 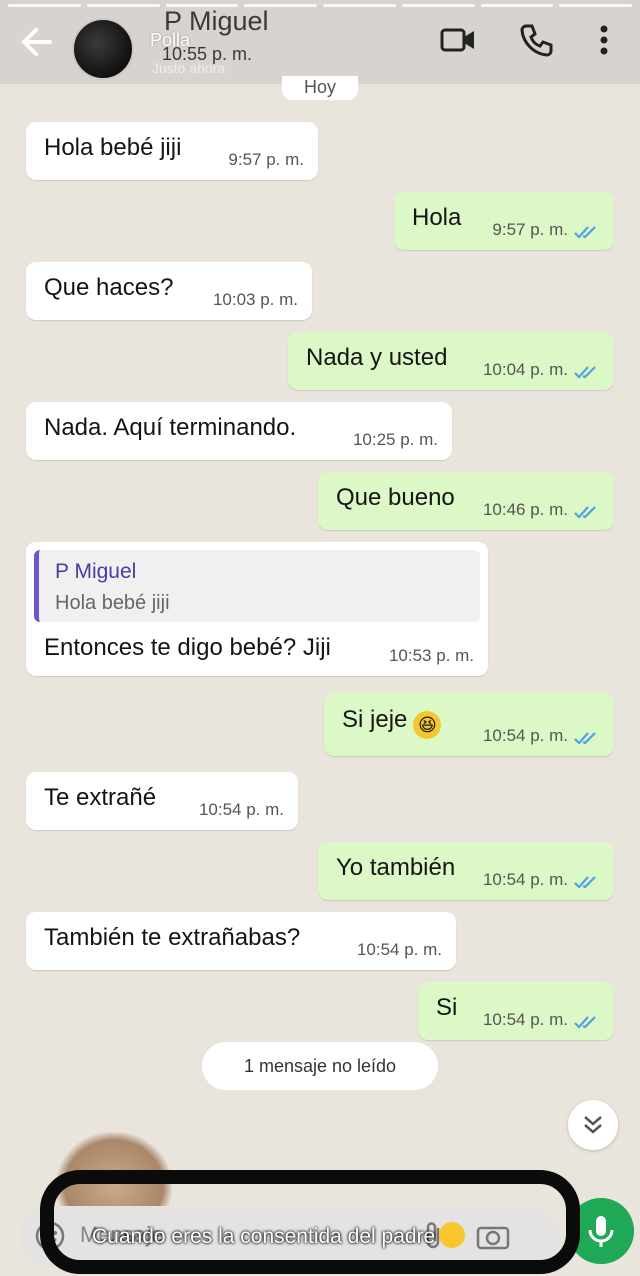 I want to click on message-text: Que bueno, so click(x=395, y=497).